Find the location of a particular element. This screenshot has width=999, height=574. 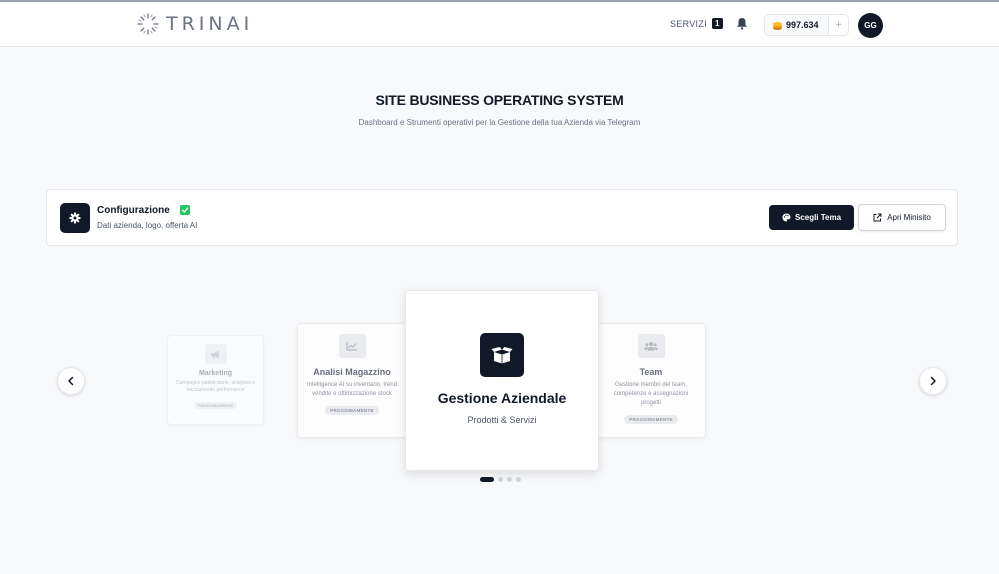

chevron-left-icon is located at coordinates (71, 381).